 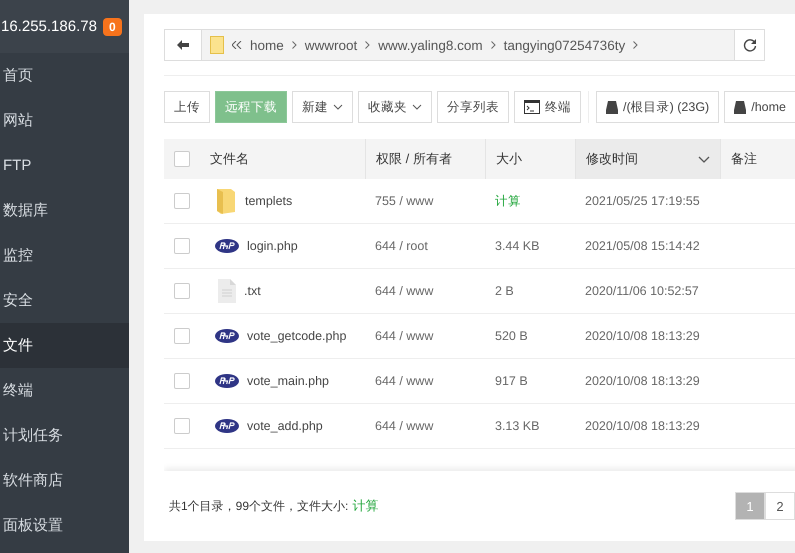 What do you see at coordinates (401, 246) in the screenshot?
I see `permission-cell: 644 / root` at bounding box center [401, 246].